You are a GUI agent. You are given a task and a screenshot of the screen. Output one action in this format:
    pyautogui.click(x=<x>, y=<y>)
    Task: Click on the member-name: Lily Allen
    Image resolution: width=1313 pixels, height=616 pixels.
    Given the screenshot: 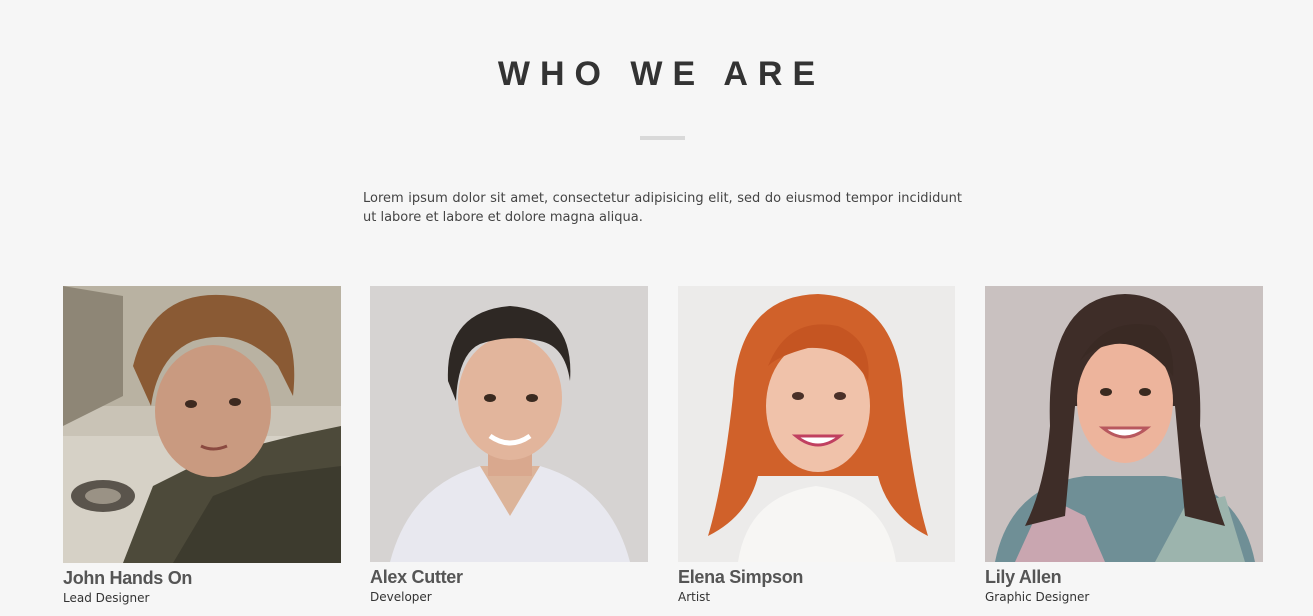 What is the action you would take?
    pyautogui.click(x=1023, y=577)
    